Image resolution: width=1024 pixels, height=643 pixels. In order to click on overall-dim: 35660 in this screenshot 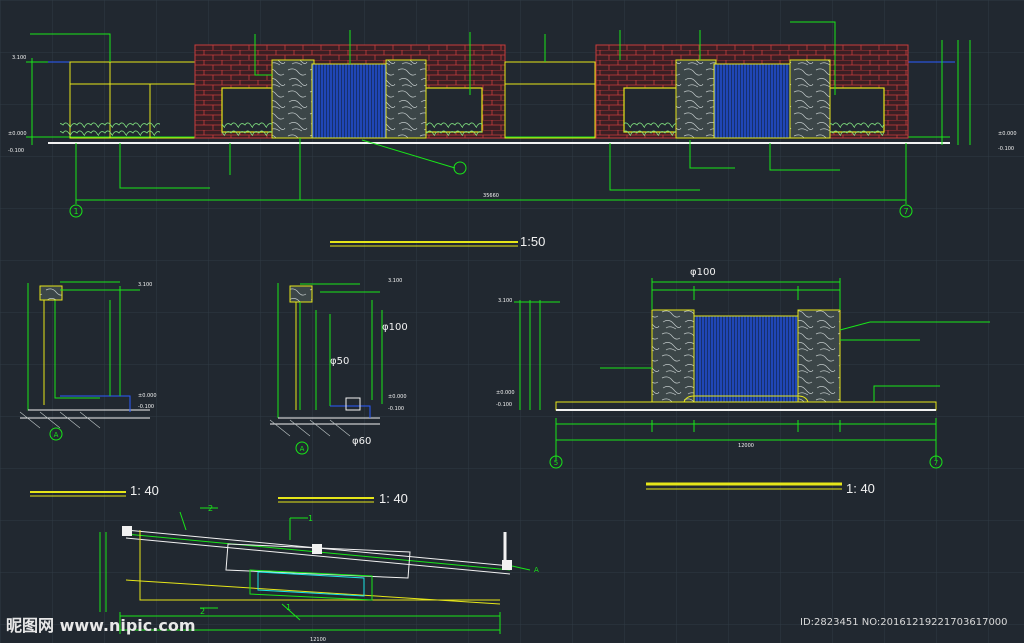, I will do `click(491, 196)`.